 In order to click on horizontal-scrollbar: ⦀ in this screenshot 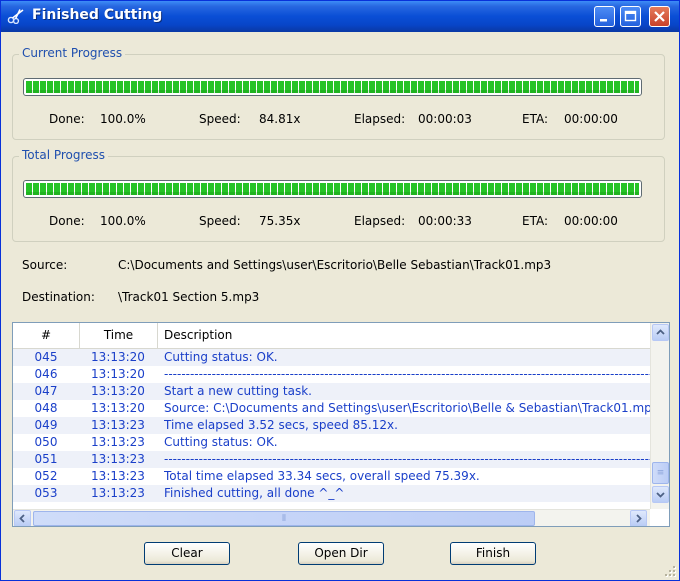, I will do `click(331, 517)`.